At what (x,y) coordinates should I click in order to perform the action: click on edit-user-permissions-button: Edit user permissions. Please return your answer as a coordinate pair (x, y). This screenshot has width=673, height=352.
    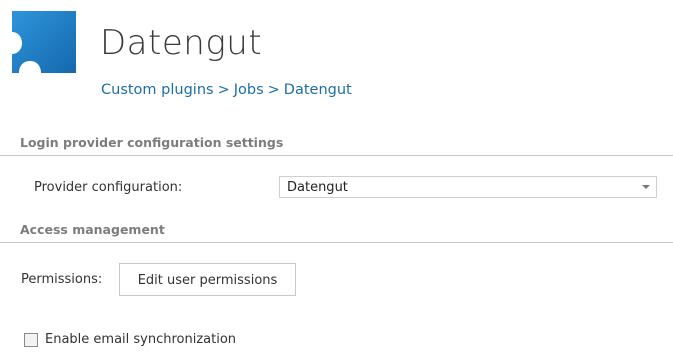
    Looking at the image, I should click on (207, 279).